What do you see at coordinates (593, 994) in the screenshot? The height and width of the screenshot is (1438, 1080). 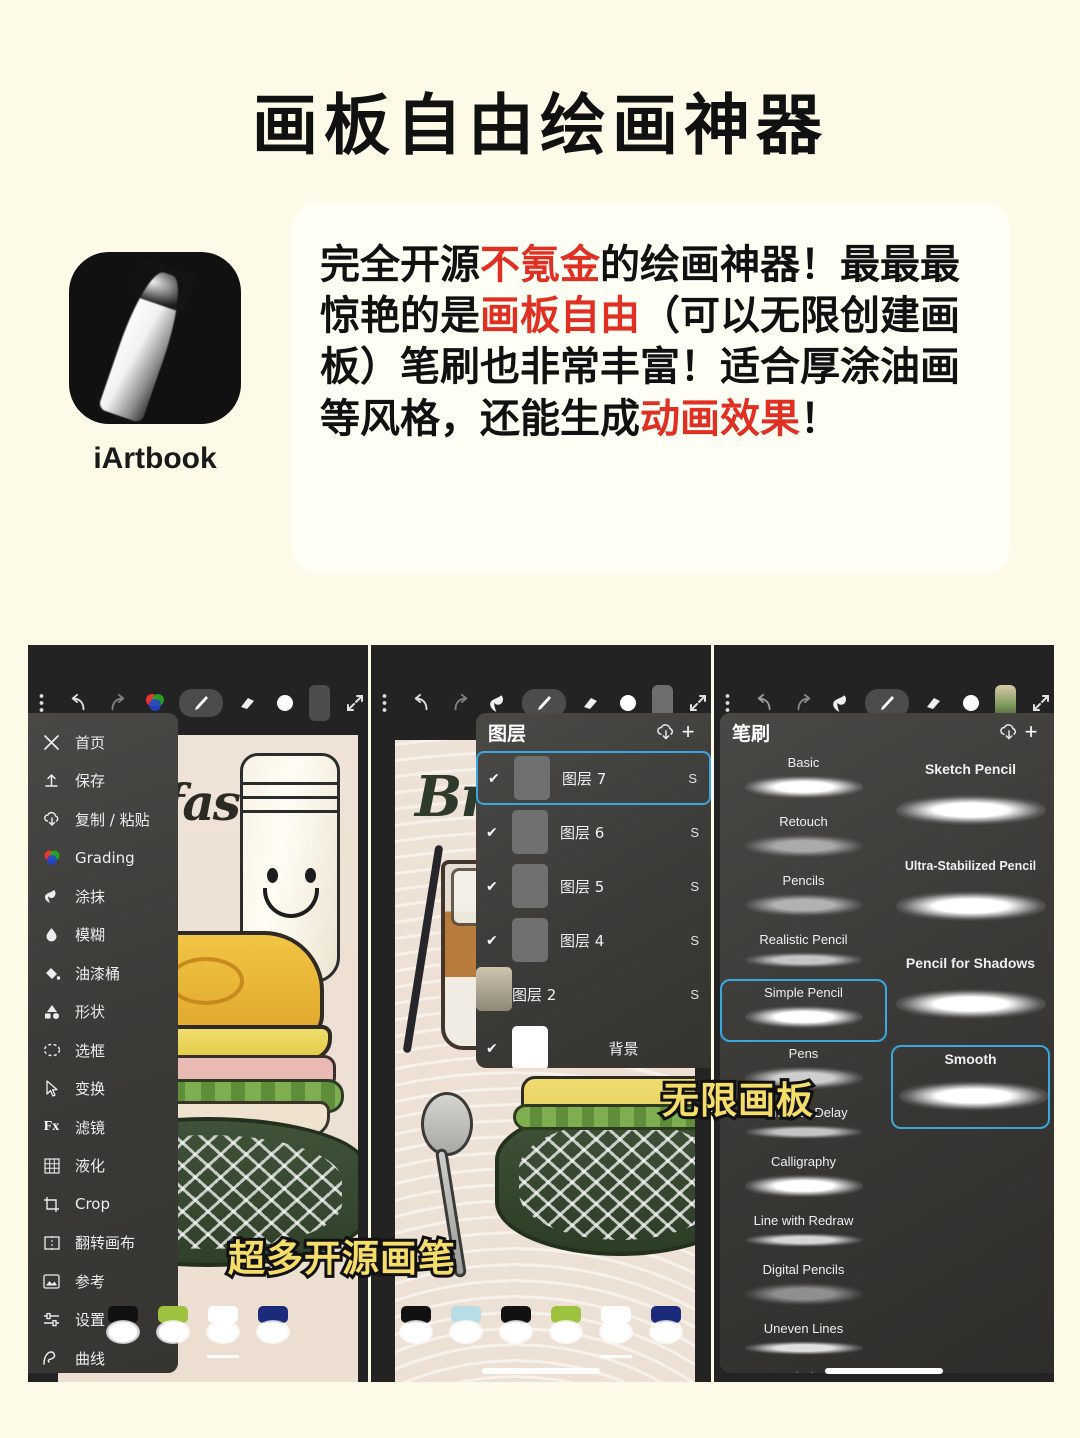 I see `layer-row: ✔ 图层 2 S` at bounding box center [593, 994].